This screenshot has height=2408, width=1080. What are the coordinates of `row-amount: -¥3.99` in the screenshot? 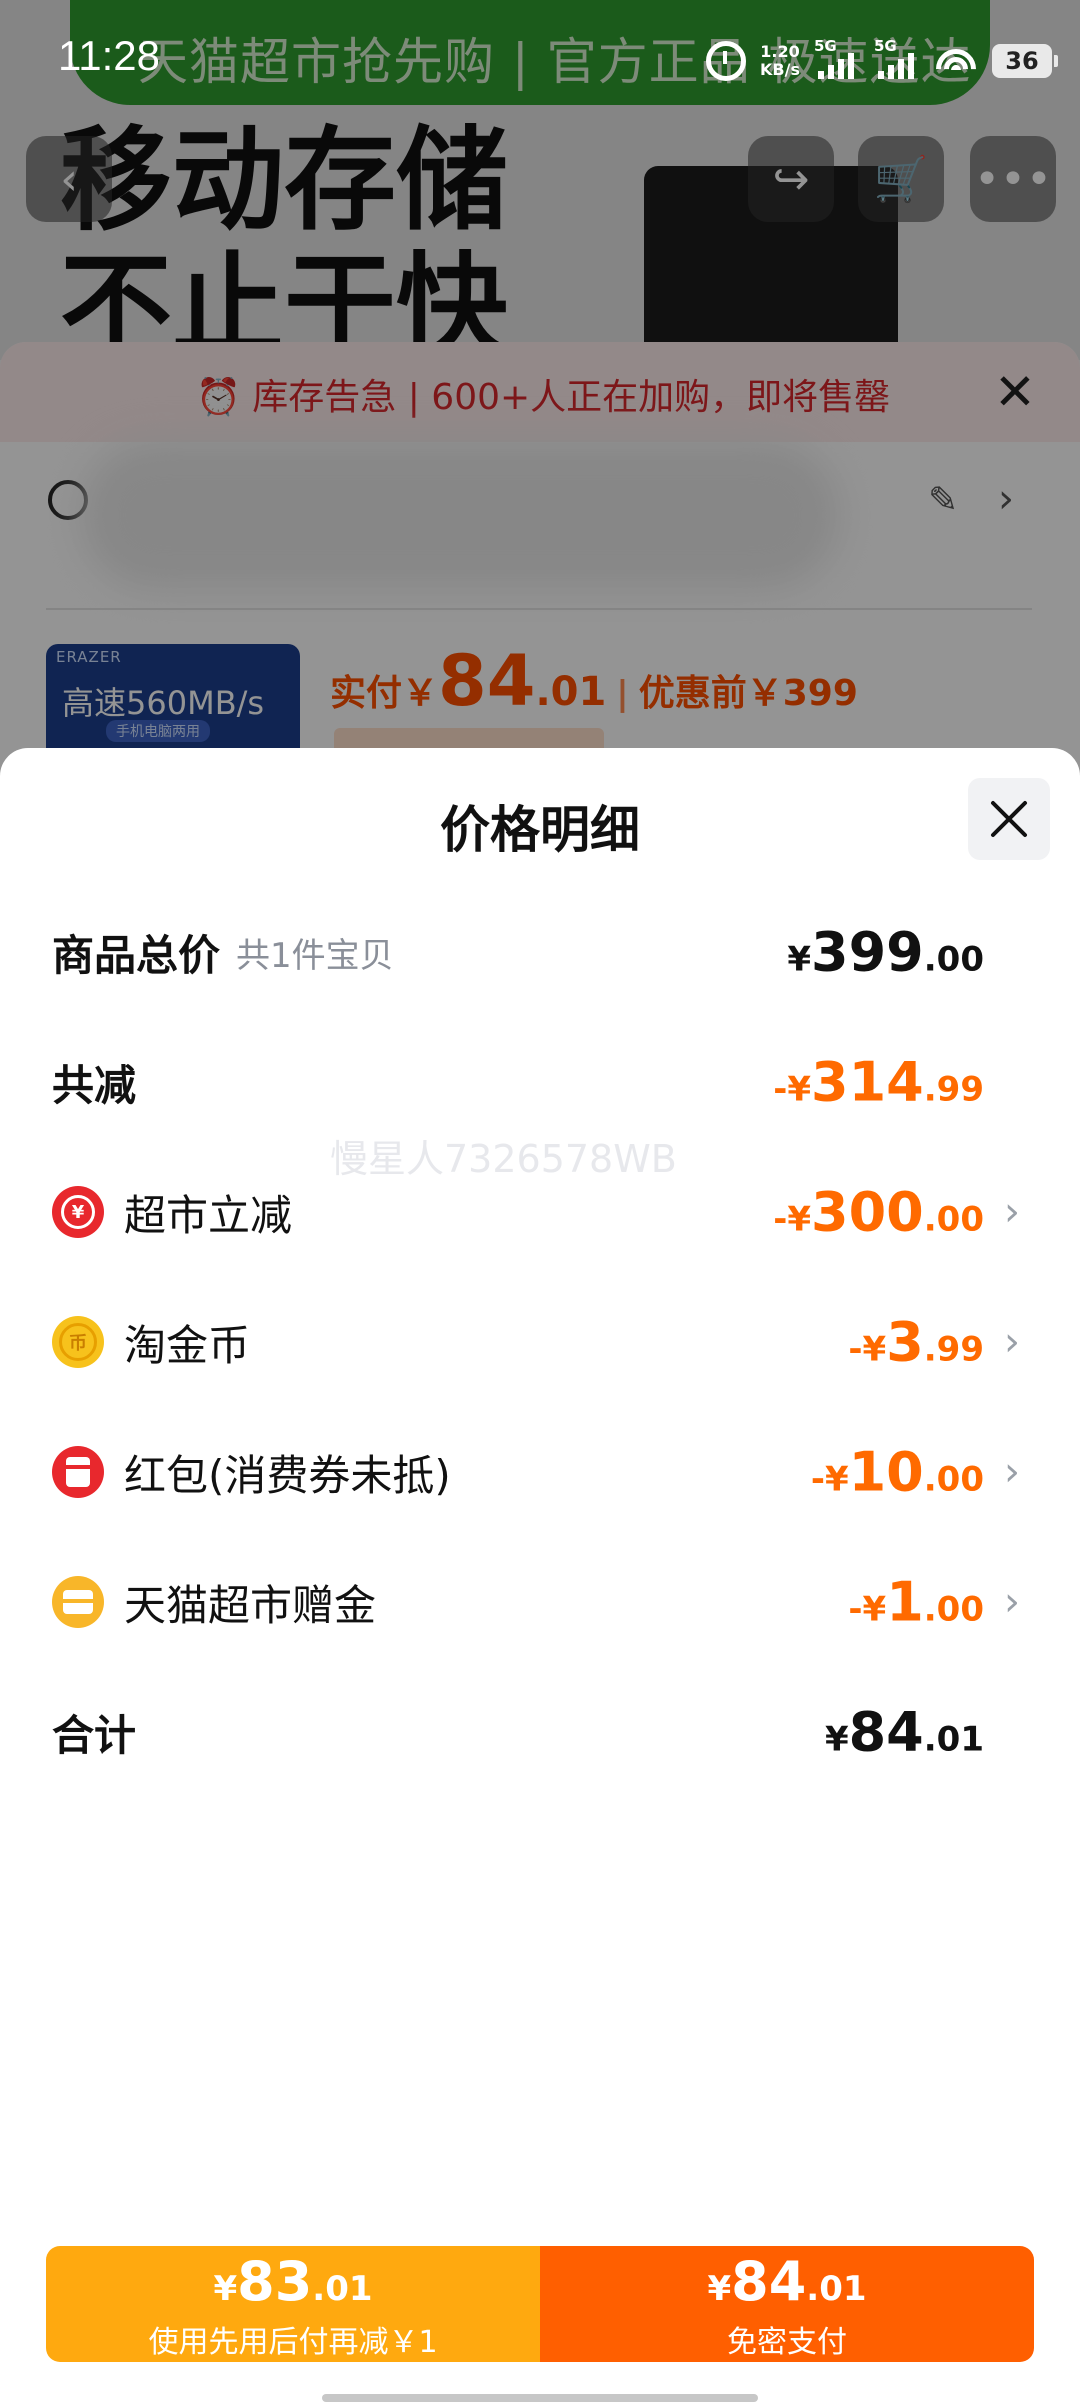 It's located at (916, 1342).